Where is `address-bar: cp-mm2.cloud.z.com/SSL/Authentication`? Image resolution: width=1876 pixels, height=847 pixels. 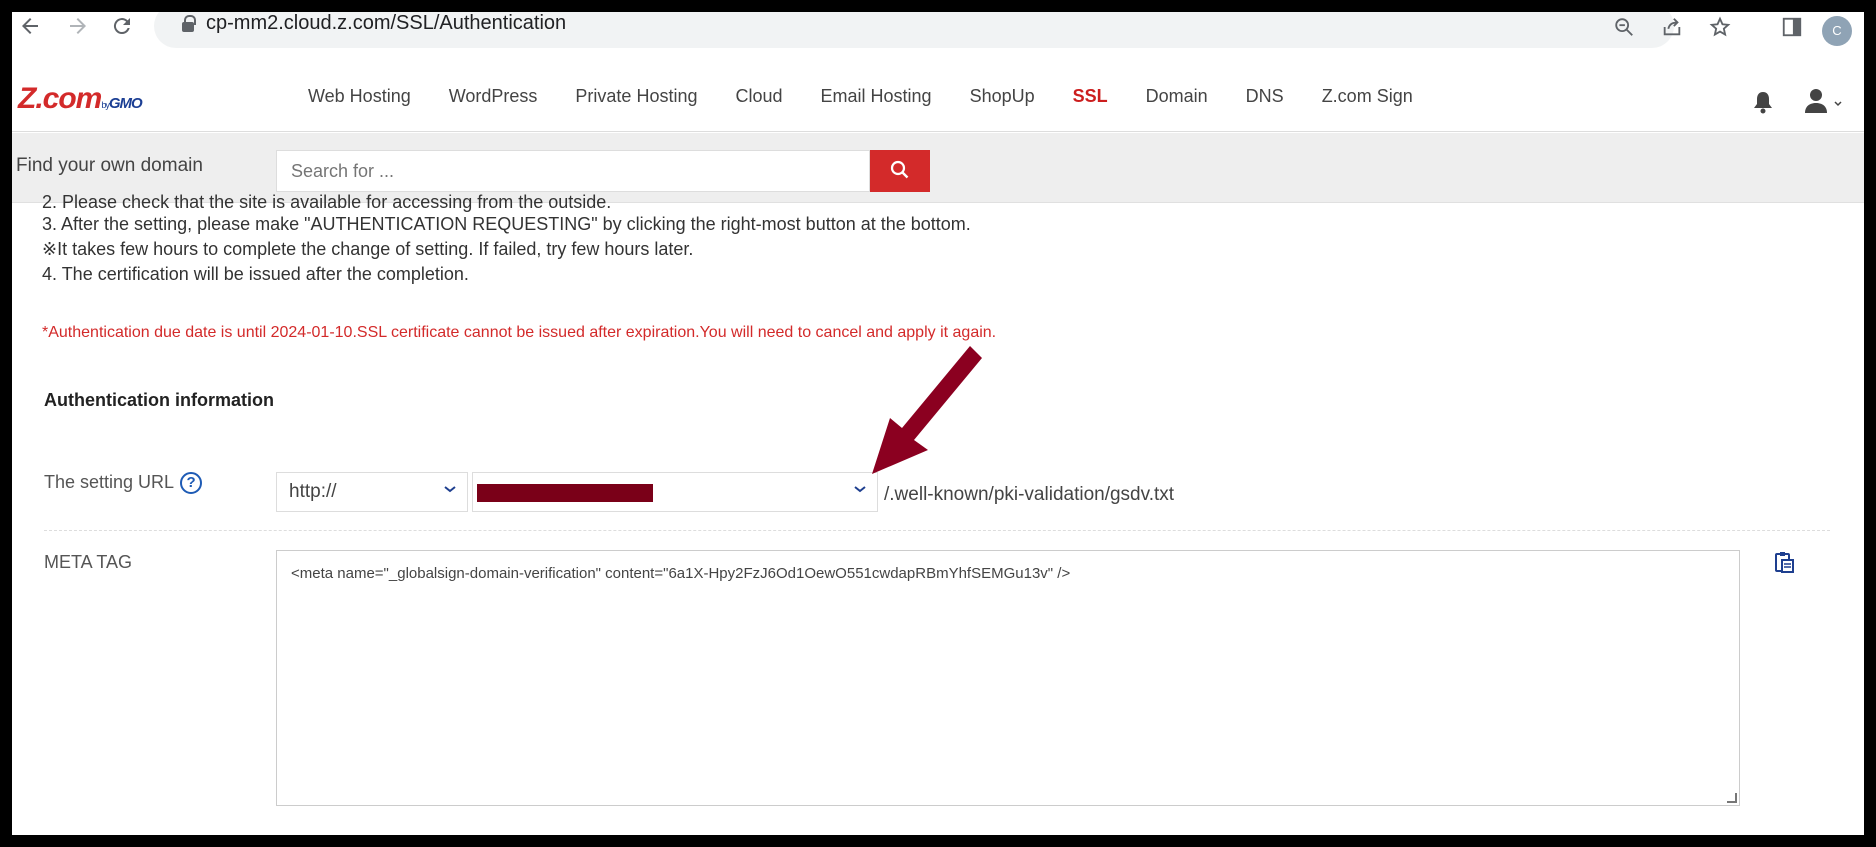
address-bar: cp-mm2.cloud.z.com/SSL/Authentication is located at coordinates (914, 30).